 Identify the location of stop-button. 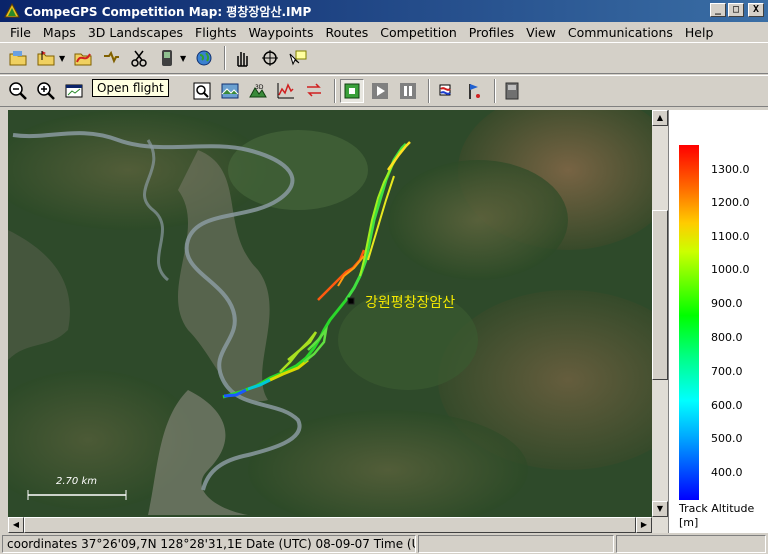
(352, 91).